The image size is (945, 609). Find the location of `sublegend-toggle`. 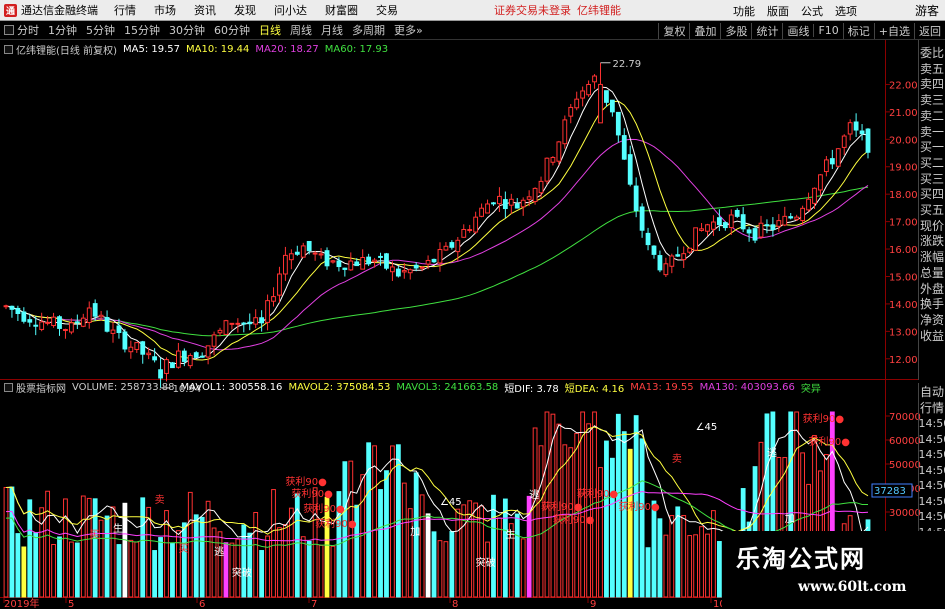

sublegend-toggle is located at coordinates (8, 387).